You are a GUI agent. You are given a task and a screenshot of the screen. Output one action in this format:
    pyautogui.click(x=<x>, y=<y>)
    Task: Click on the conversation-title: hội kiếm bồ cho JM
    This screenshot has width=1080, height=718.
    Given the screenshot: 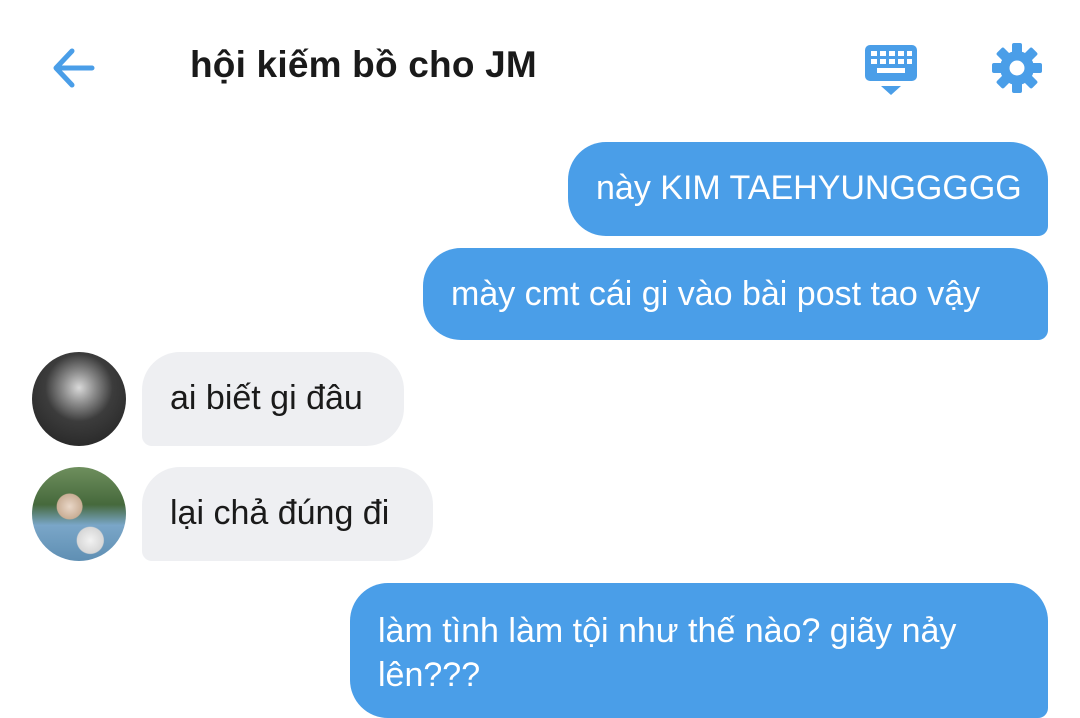 What is the action you would take?
    pyautogui.click(x=363, y=64)
    